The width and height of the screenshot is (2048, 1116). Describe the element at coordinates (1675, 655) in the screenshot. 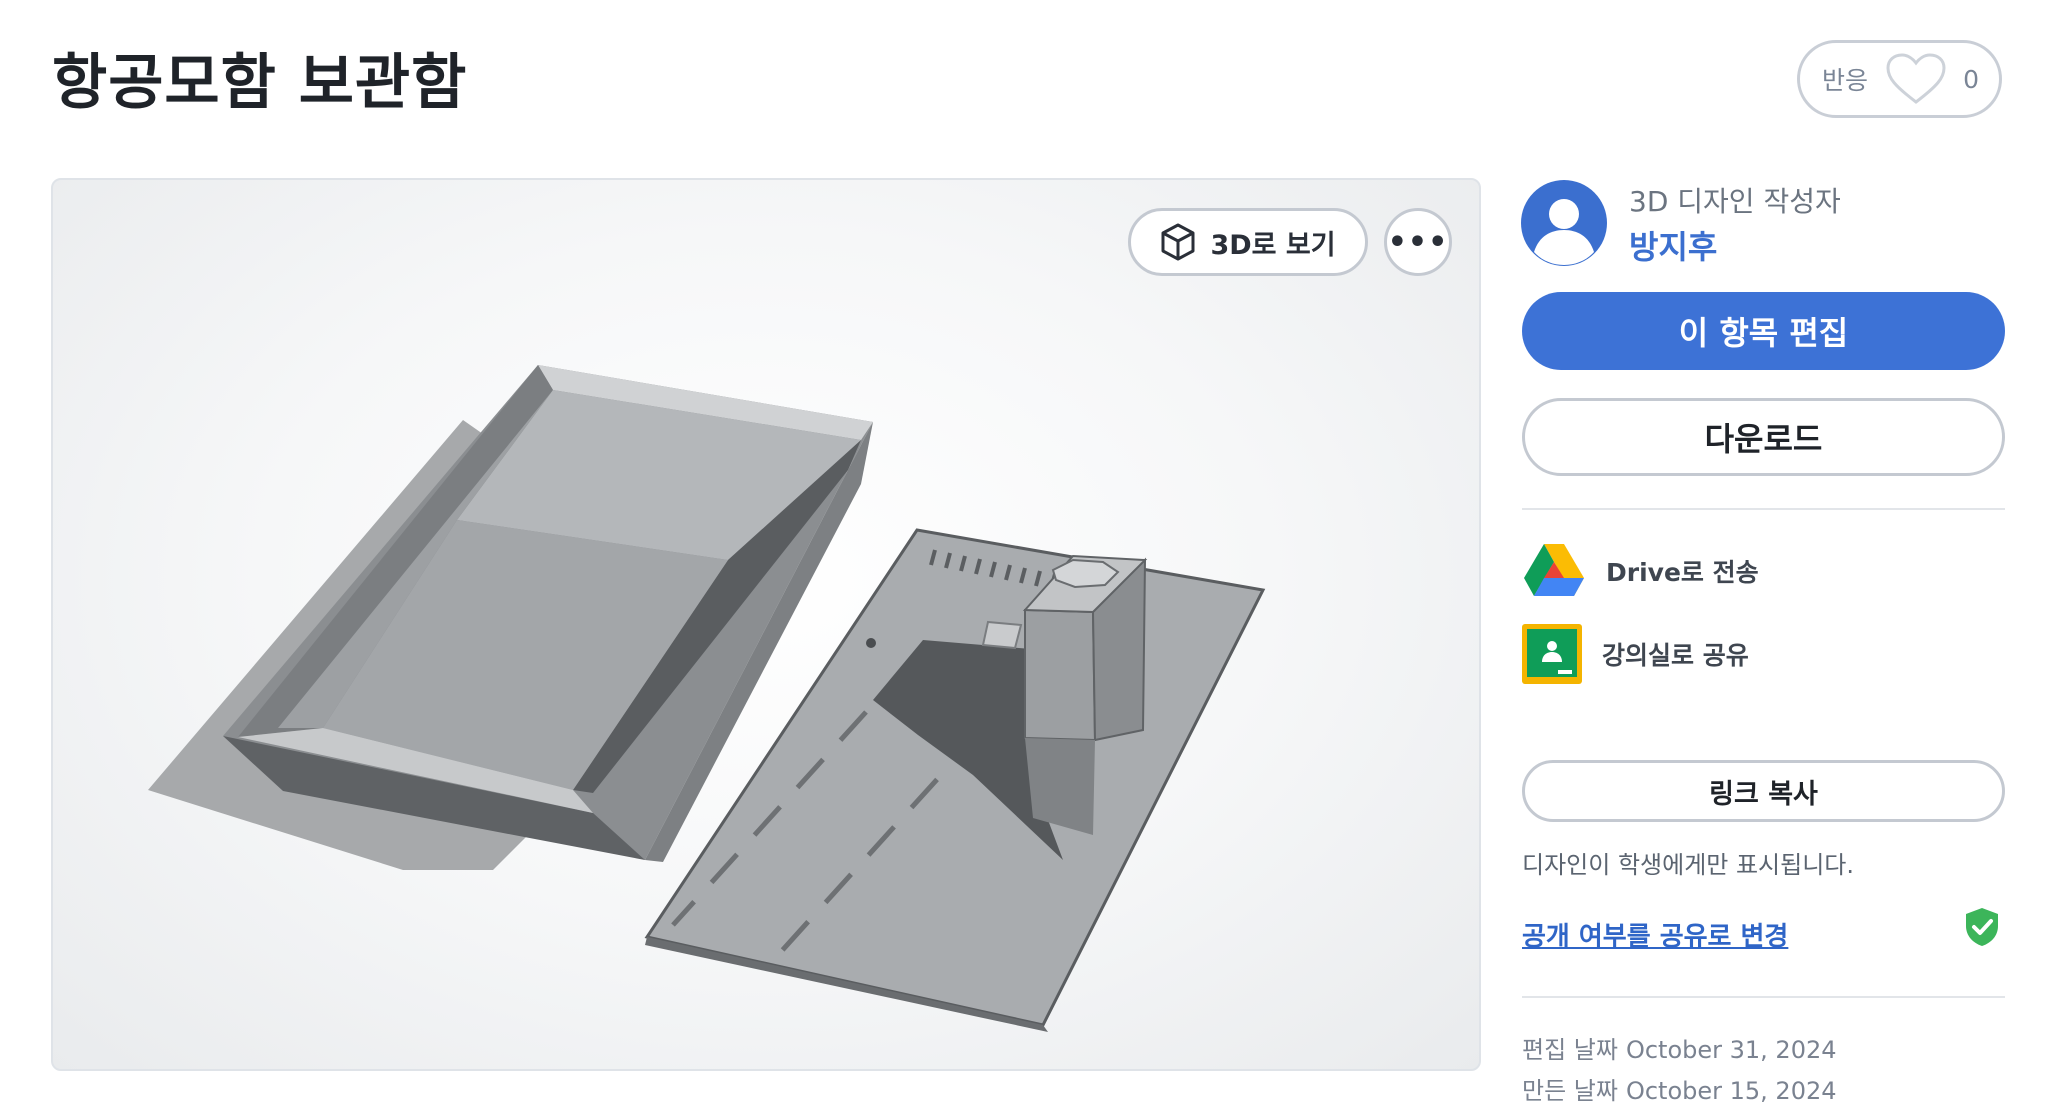

I see `share-classroom-label: 강의실로 공유` at that location.